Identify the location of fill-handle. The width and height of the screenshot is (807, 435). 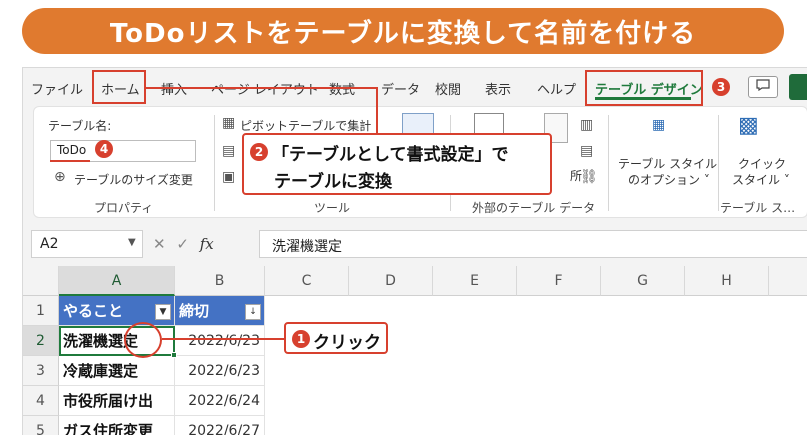
(174, 355).